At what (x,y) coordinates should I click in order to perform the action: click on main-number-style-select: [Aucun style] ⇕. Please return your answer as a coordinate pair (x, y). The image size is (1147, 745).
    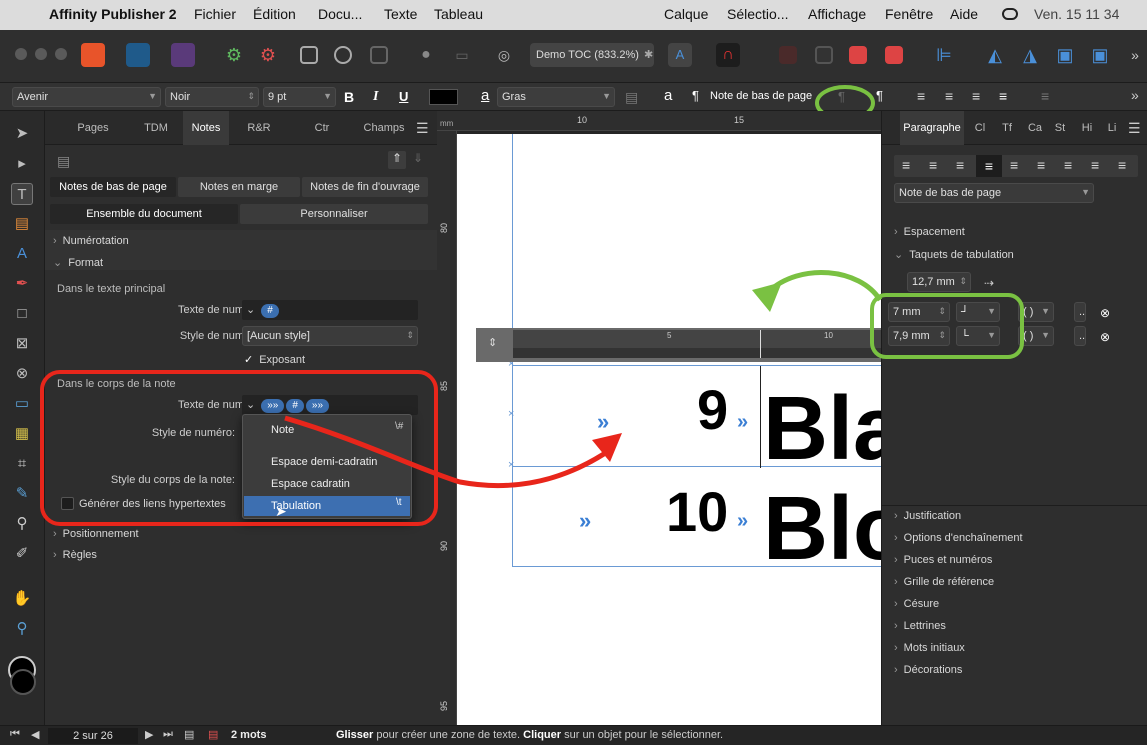
    Looking at the image, I should click on (330, 336).